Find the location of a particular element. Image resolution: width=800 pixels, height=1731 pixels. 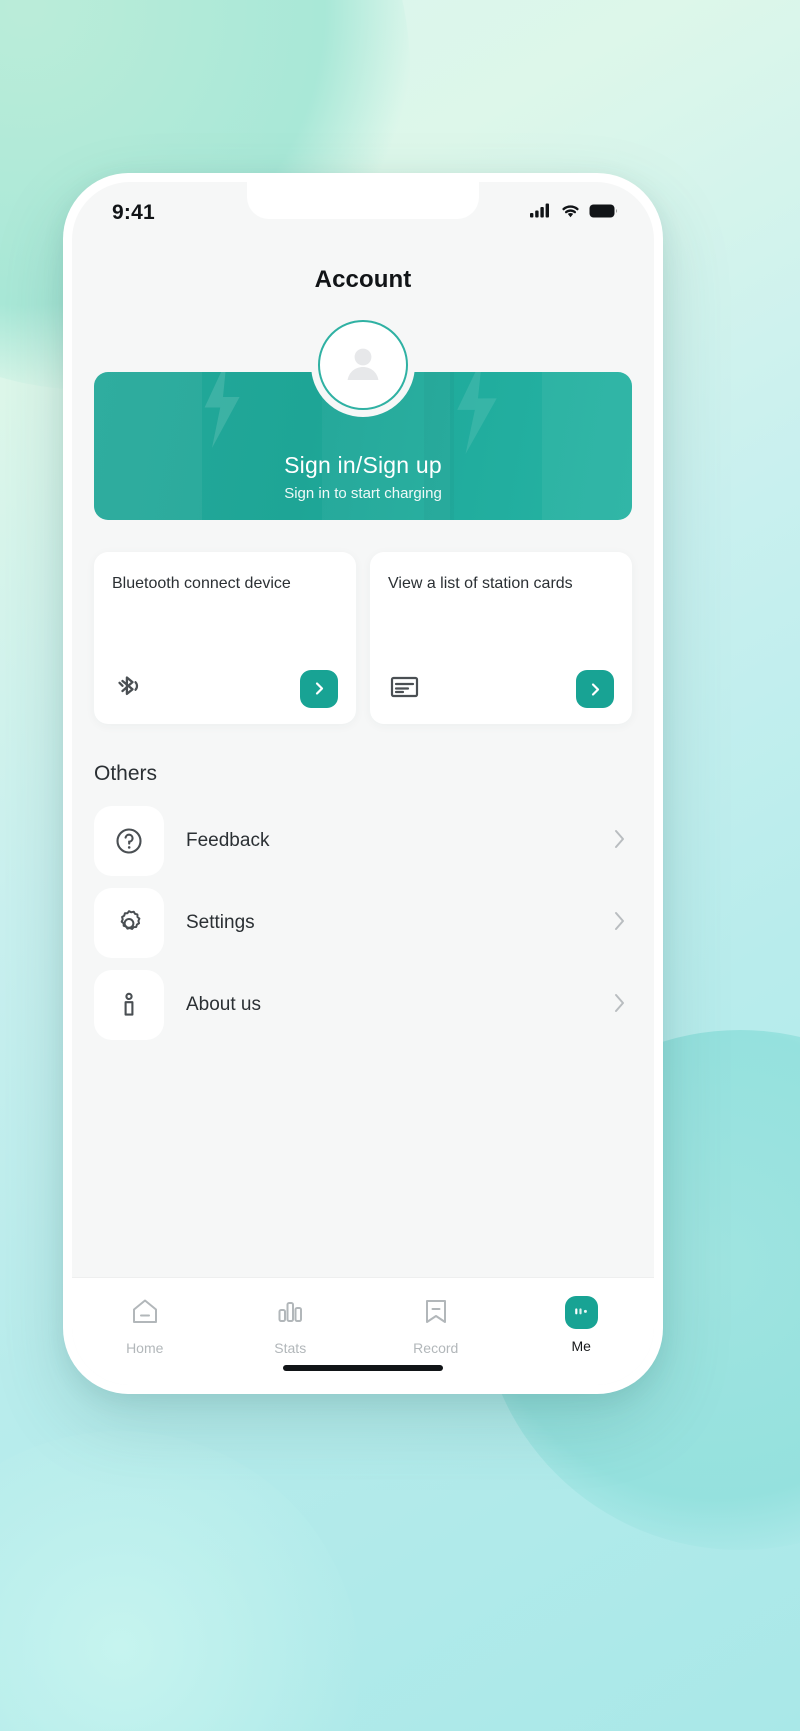

station-card-icon is located at coordinates (405, 689).